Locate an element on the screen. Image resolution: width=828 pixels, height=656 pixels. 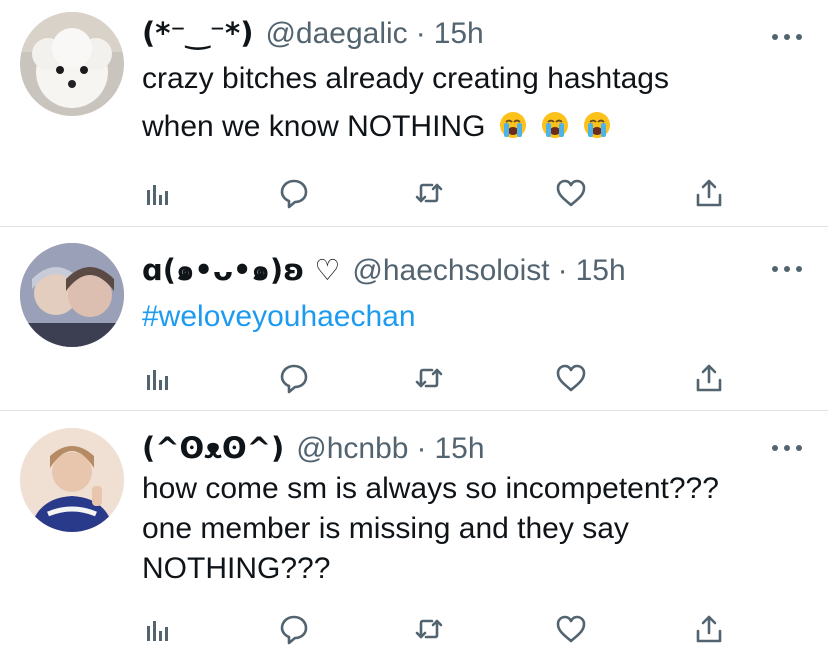
tweet-header: (*⁻‿⁻*) @daegalic · 15h is located at coordinates (313, 36).